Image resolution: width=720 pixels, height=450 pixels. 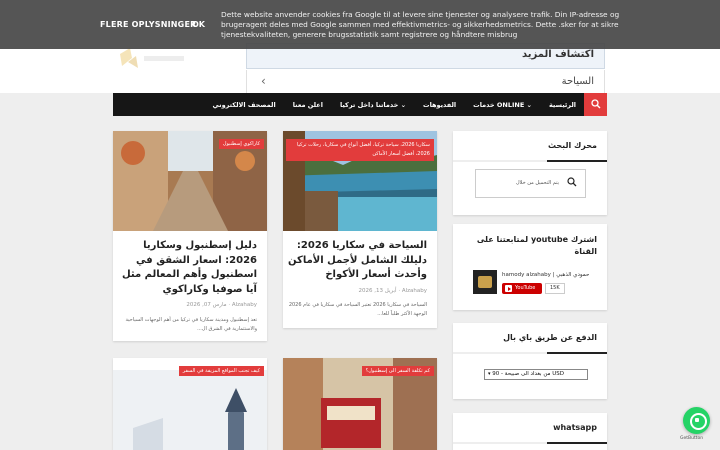 What do you see at coordinates (489, 374) in the screenshot?
I see `chevron-down-icon: ▾` at bounding box center [489, 374].